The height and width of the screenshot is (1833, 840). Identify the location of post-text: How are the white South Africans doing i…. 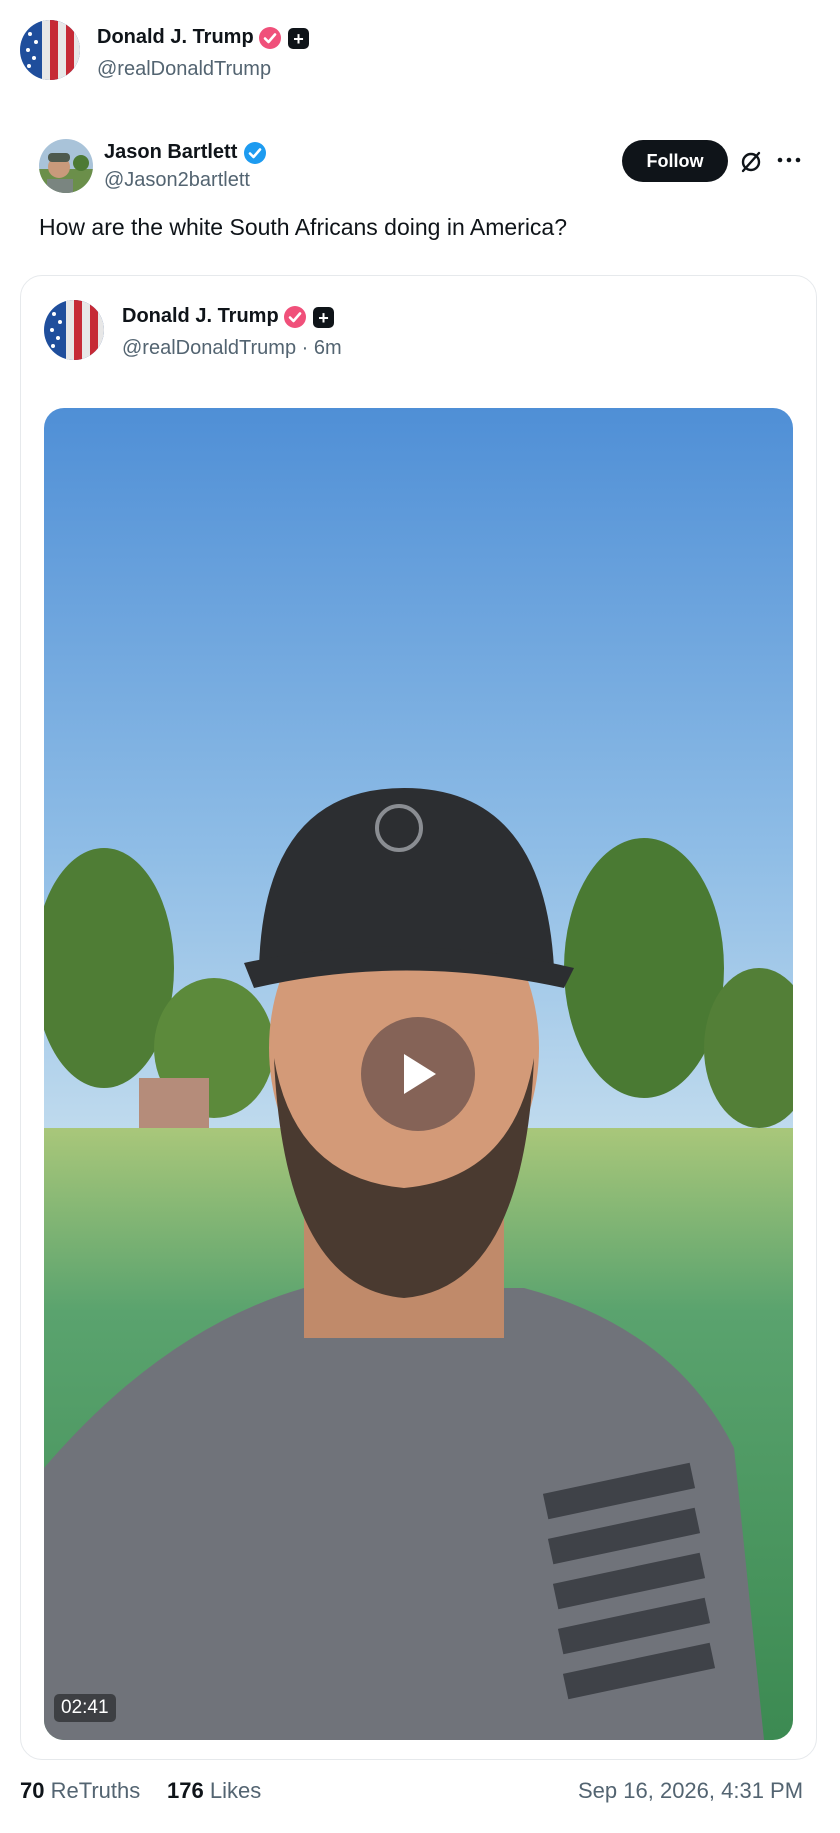
(303, 227).